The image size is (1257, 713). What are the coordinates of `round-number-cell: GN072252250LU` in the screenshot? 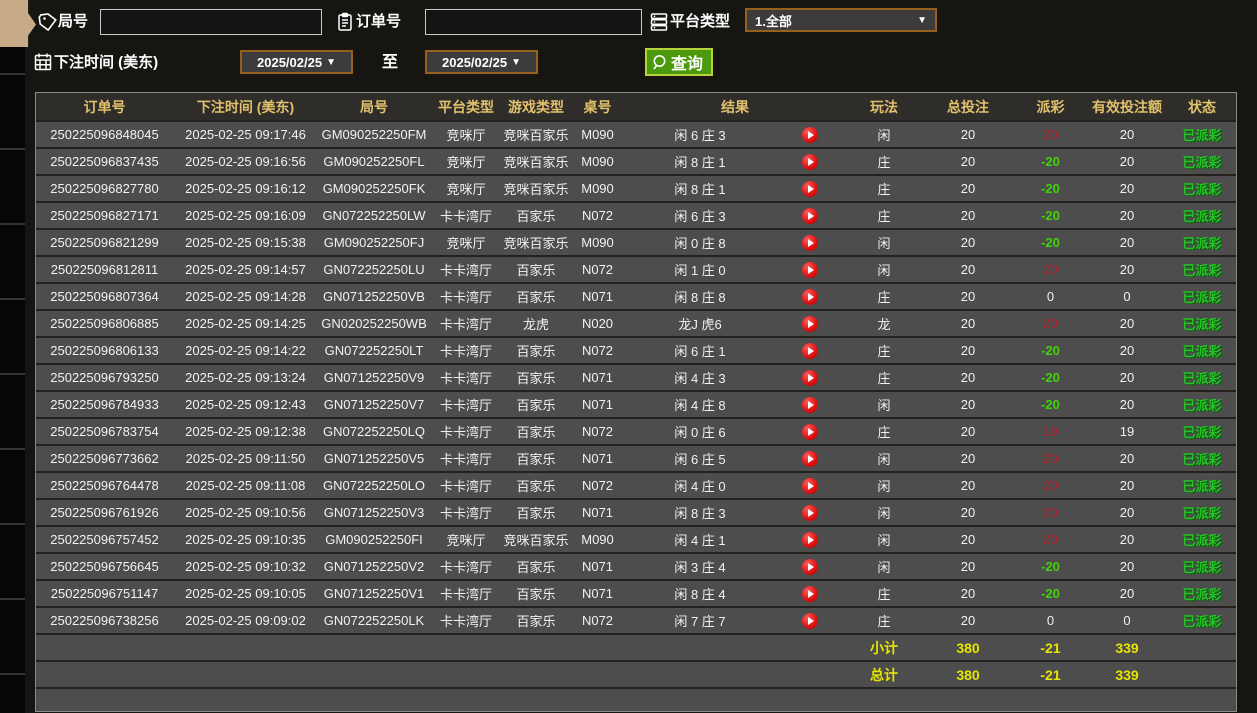 It's located at (374, 269).